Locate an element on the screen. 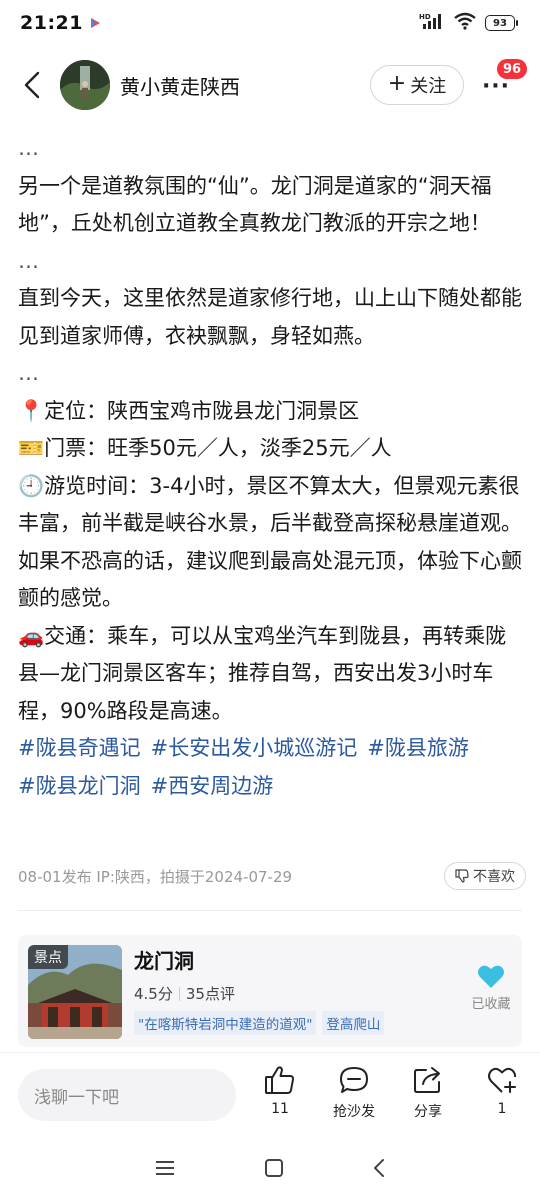 Image resolution: width=540 pixels, height=1200 pixels. plus-icon: + is located at coordinates (397, 83).